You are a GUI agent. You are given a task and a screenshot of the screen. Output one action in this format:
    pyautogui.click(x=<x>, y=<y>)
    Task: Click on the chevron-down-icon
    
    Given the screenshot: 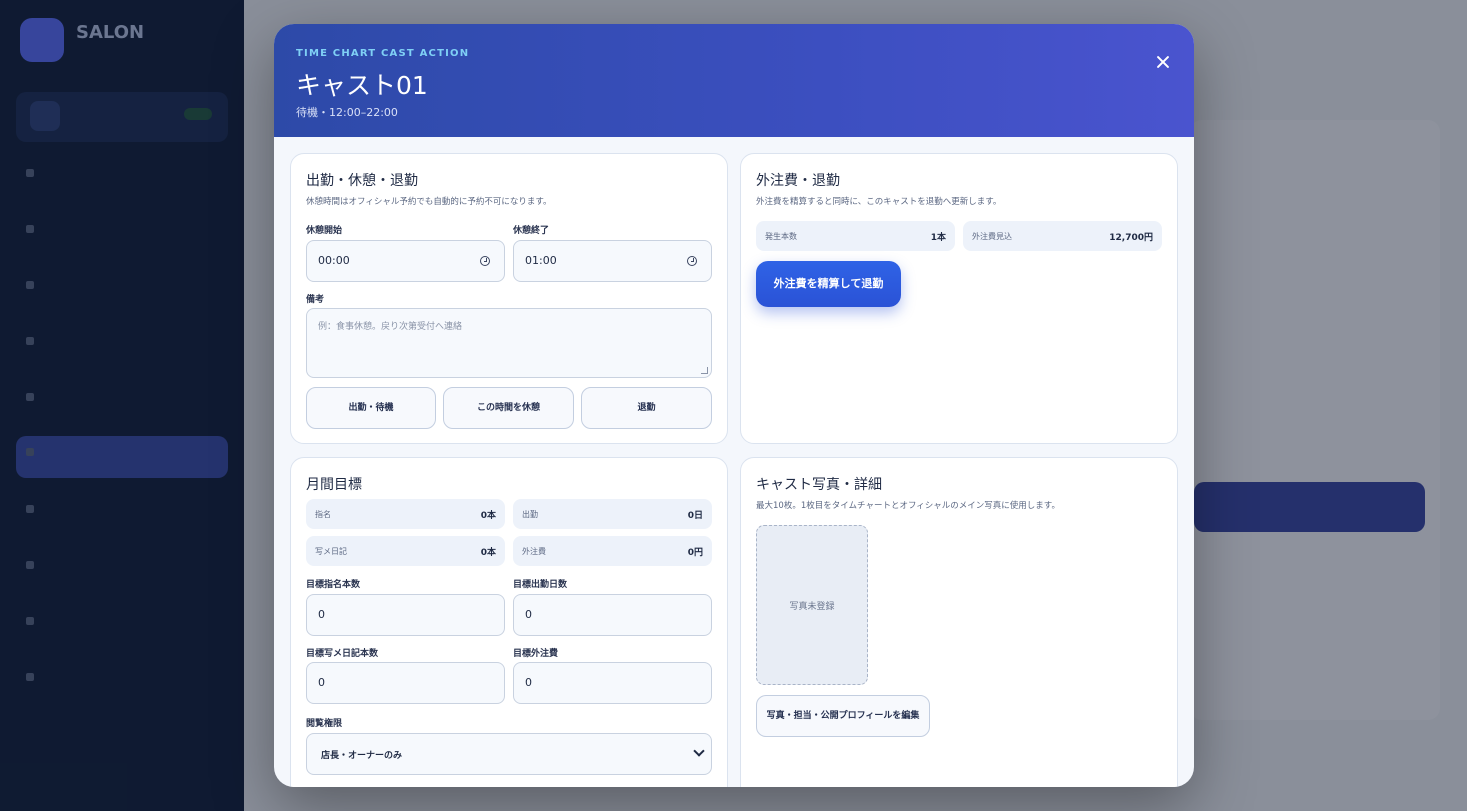 What is the action you would take?
    pyautogui.click(x=699, y=751)
    